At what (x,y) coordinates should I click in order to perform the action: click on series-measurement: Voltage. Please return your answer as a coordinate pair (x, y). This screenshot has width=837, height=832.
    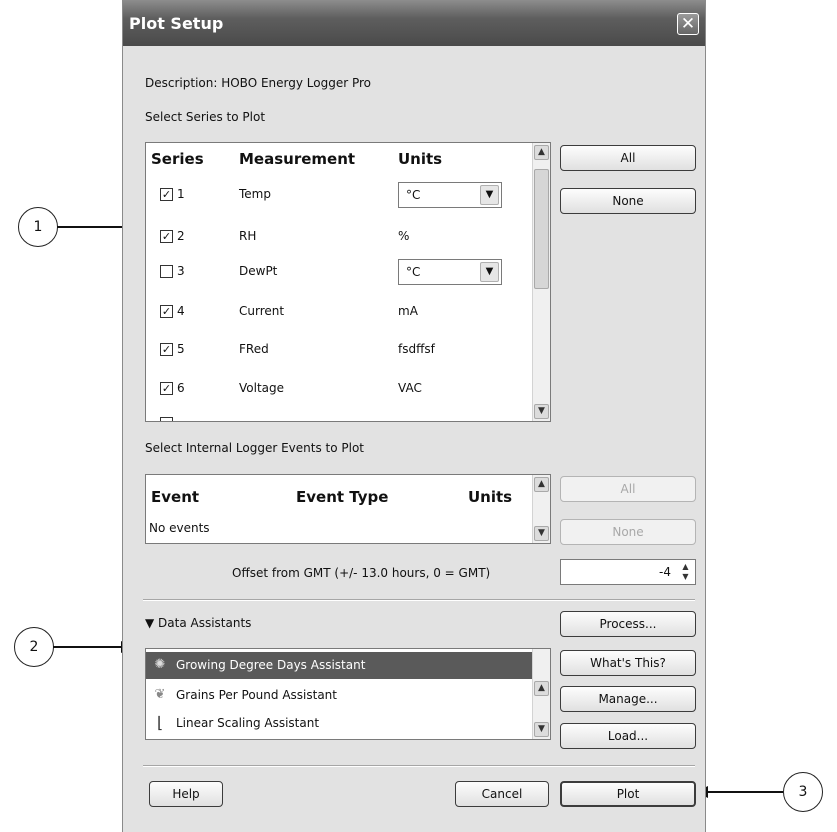
    Looking at the image, I should click on (262, 388).